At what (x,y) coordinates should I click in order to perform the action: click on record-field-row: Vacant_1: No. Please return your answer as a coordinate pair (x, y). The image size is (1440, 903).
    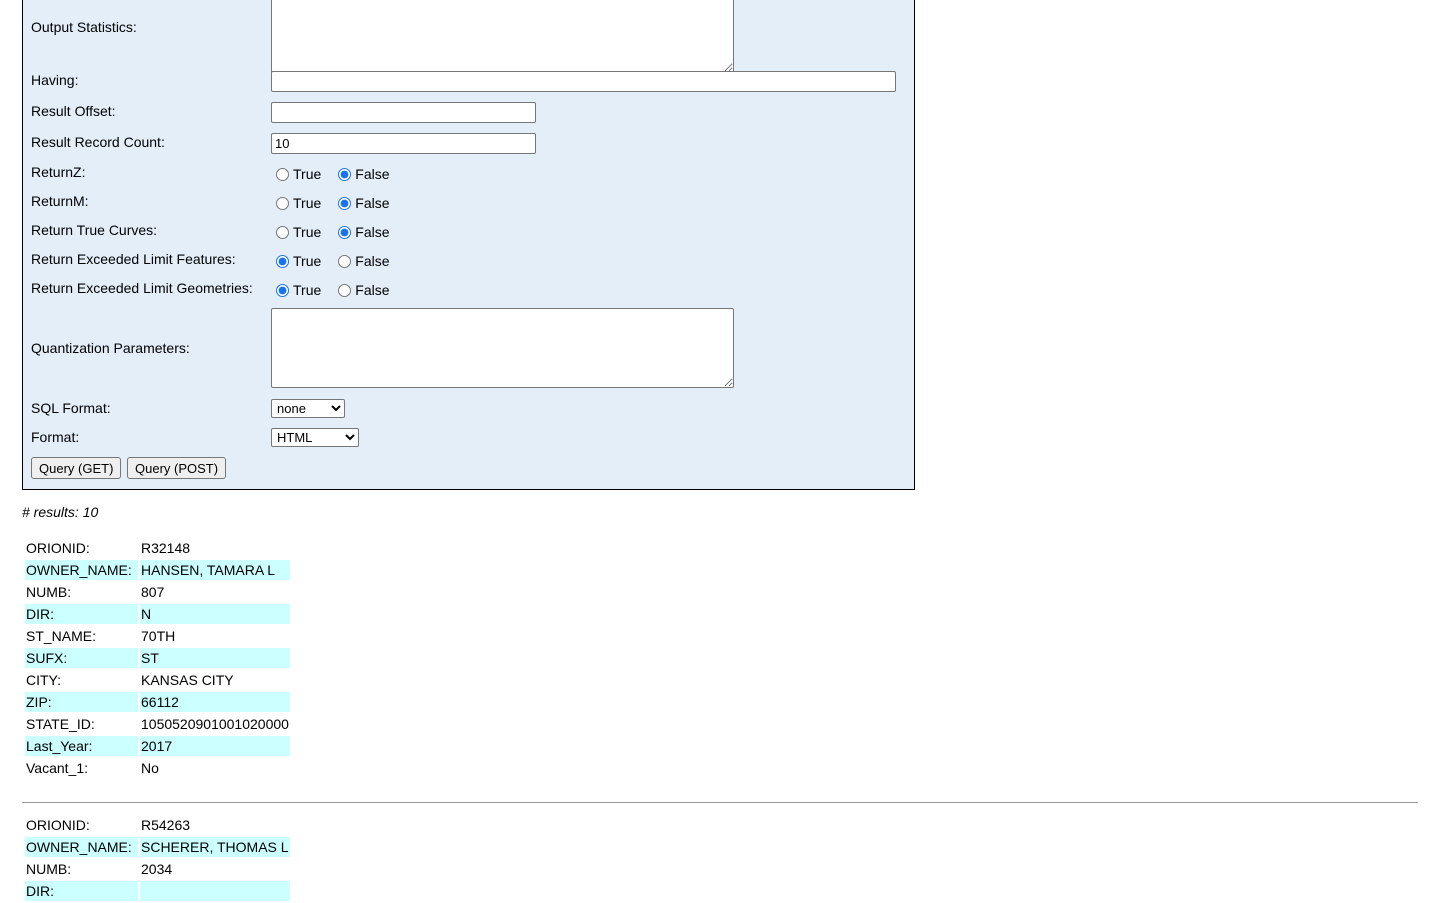
    Looking at the image, I should click on (157, 768).